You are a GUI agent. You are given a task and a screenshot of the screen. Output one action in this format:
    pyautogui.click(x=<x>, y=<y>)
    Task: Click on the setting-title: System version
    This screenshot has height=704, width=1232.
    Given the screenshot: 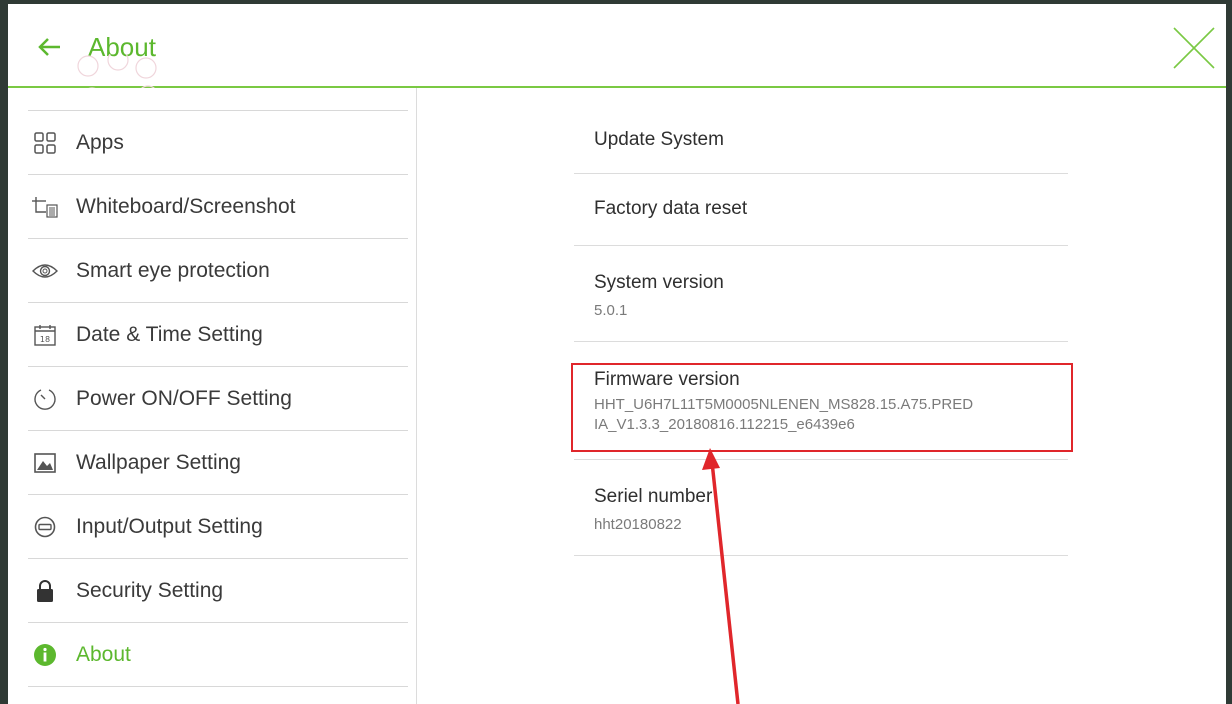 What is the action you would take?
    pyautogui.click(x=659, y=282)
    